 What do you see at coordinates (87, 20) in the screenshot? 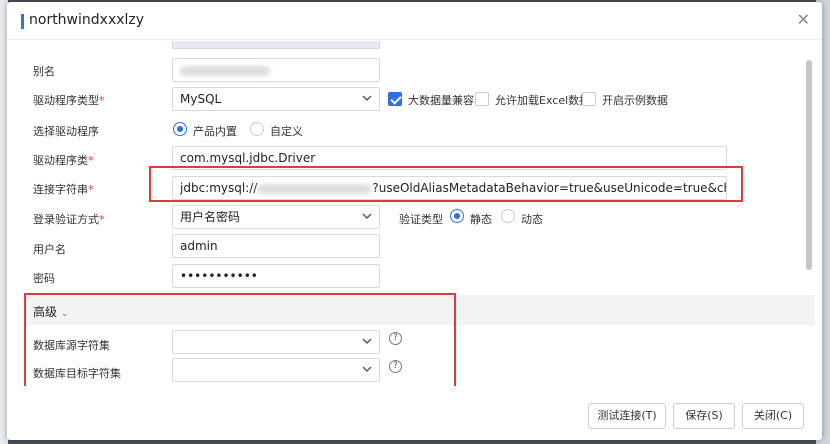
I see `dialog-title: northwindxxxlzy` at bounding box center [87, 20].